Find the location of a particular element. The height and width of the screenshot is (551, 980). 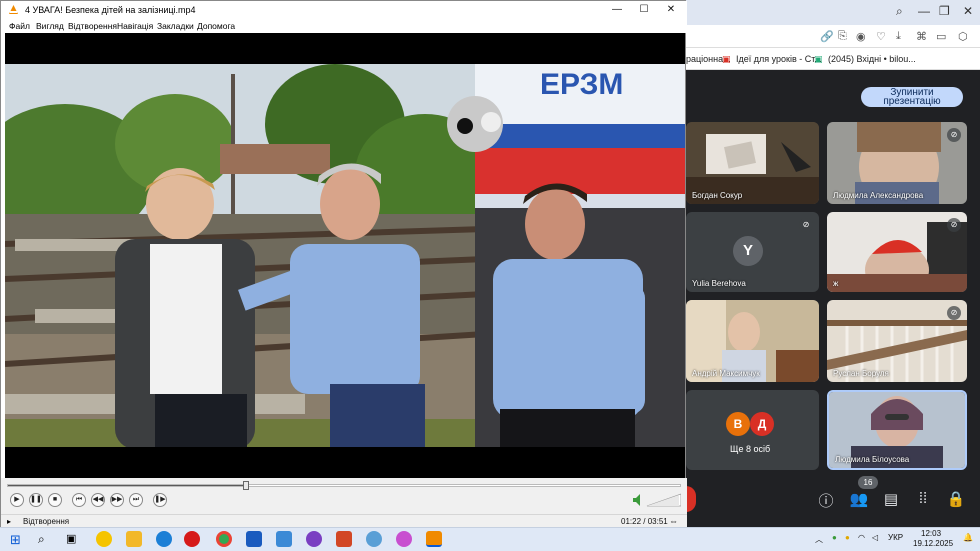

participant-name: Yulia Berehova is located at coordinates (719, 283).